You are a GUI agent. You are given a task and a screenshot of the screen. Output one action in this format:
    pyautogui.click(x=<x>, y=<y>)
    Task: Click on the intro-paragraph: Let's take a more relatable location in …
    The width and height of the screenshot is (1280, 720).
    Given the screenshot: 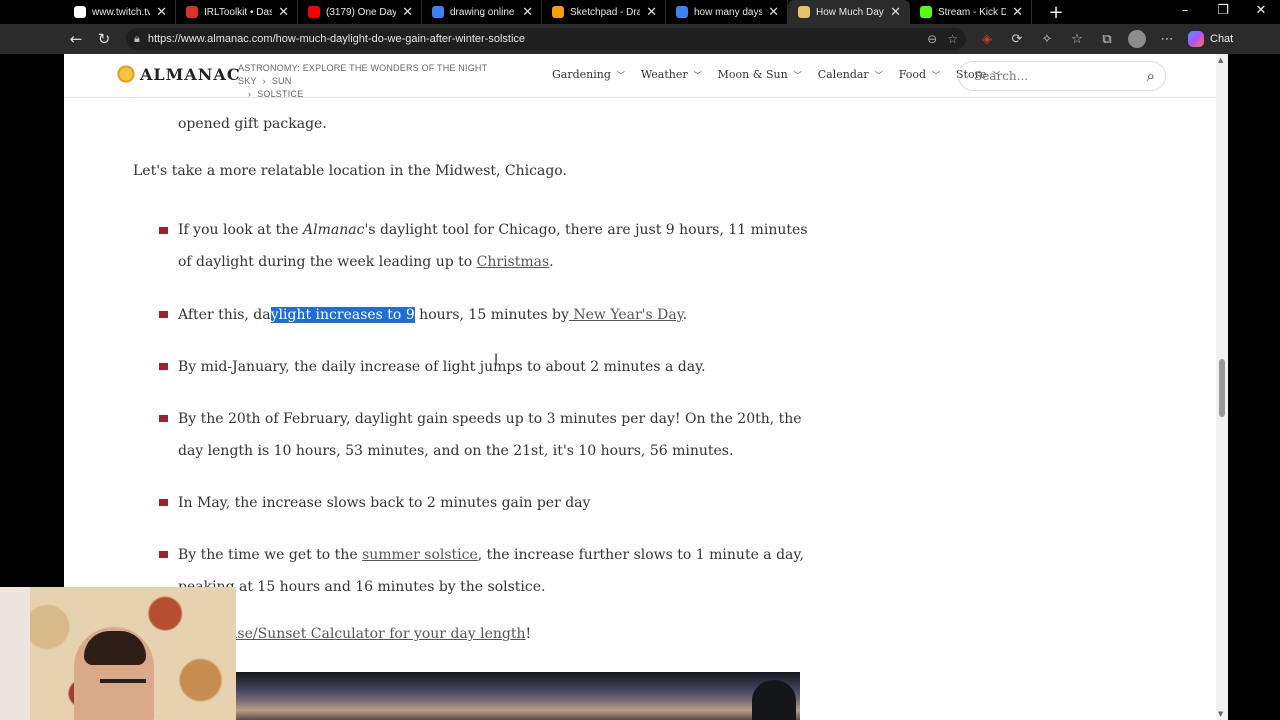 What is the action you would take?
    pyautogui.click(x=350, y=171)
    